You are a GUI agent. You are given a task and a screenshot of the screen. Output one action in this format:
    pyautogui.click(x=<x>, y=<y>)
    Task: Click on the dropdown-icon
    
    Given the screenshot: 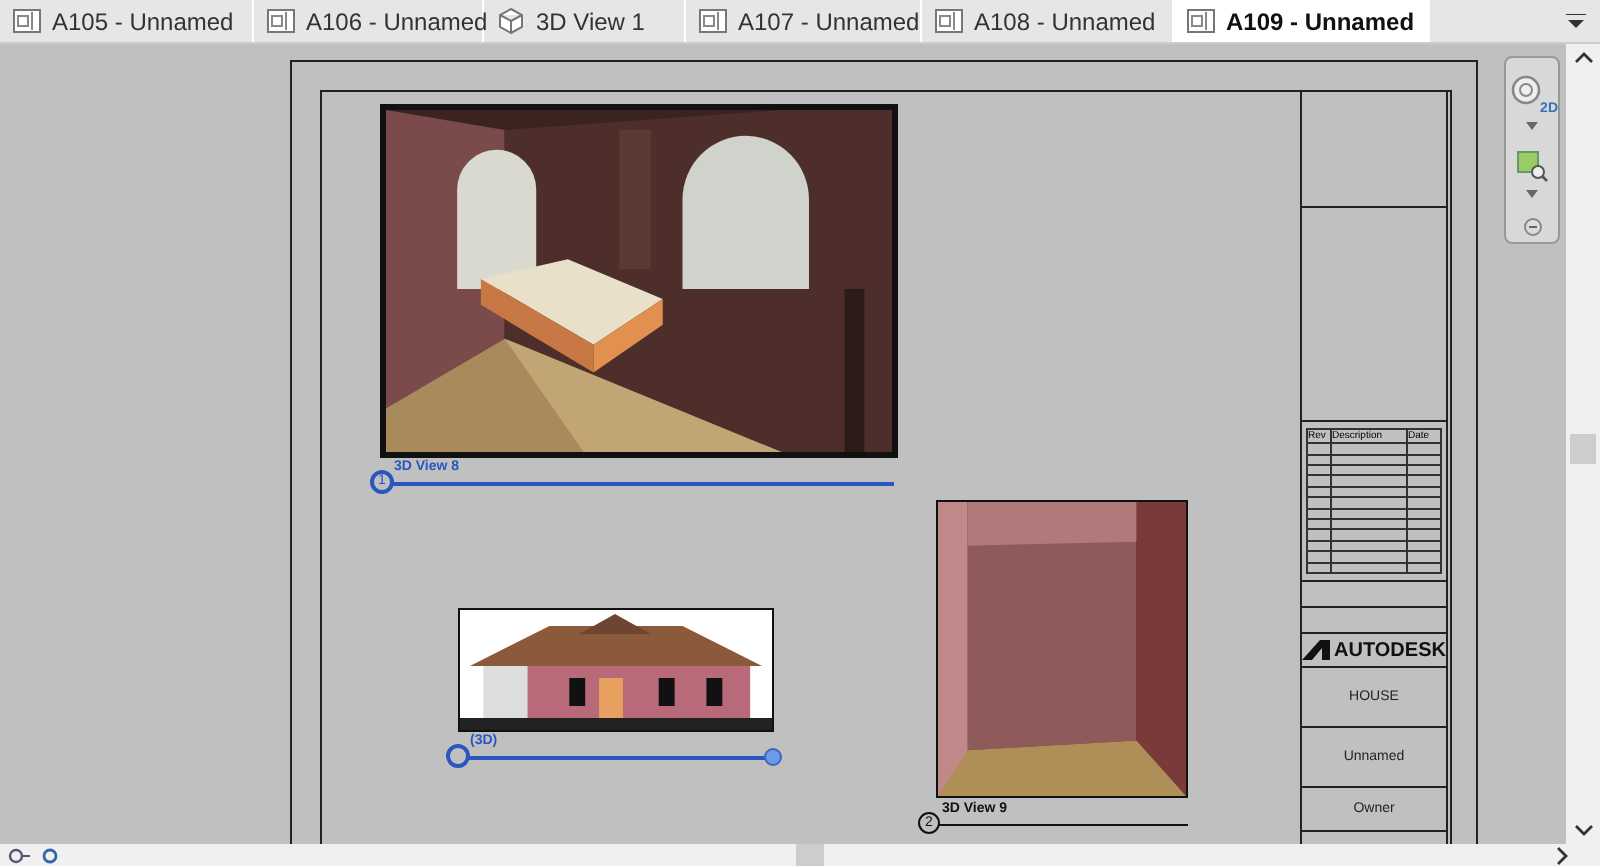 What is the action you would take?
    pyautogui.click(x=1576, y=22)
    